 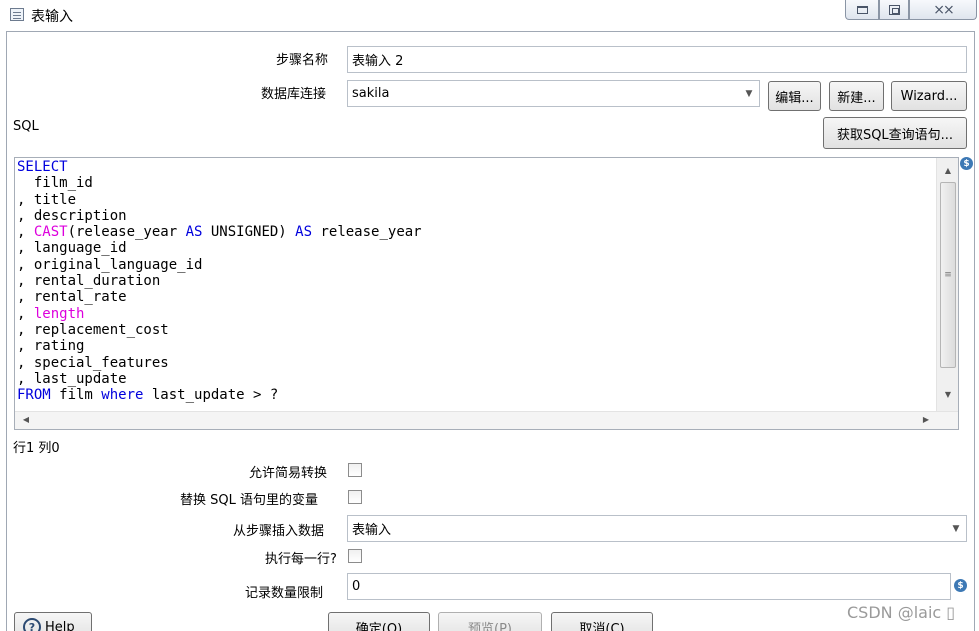 I want to click on minimize-icon, so click(x=862, y=9).